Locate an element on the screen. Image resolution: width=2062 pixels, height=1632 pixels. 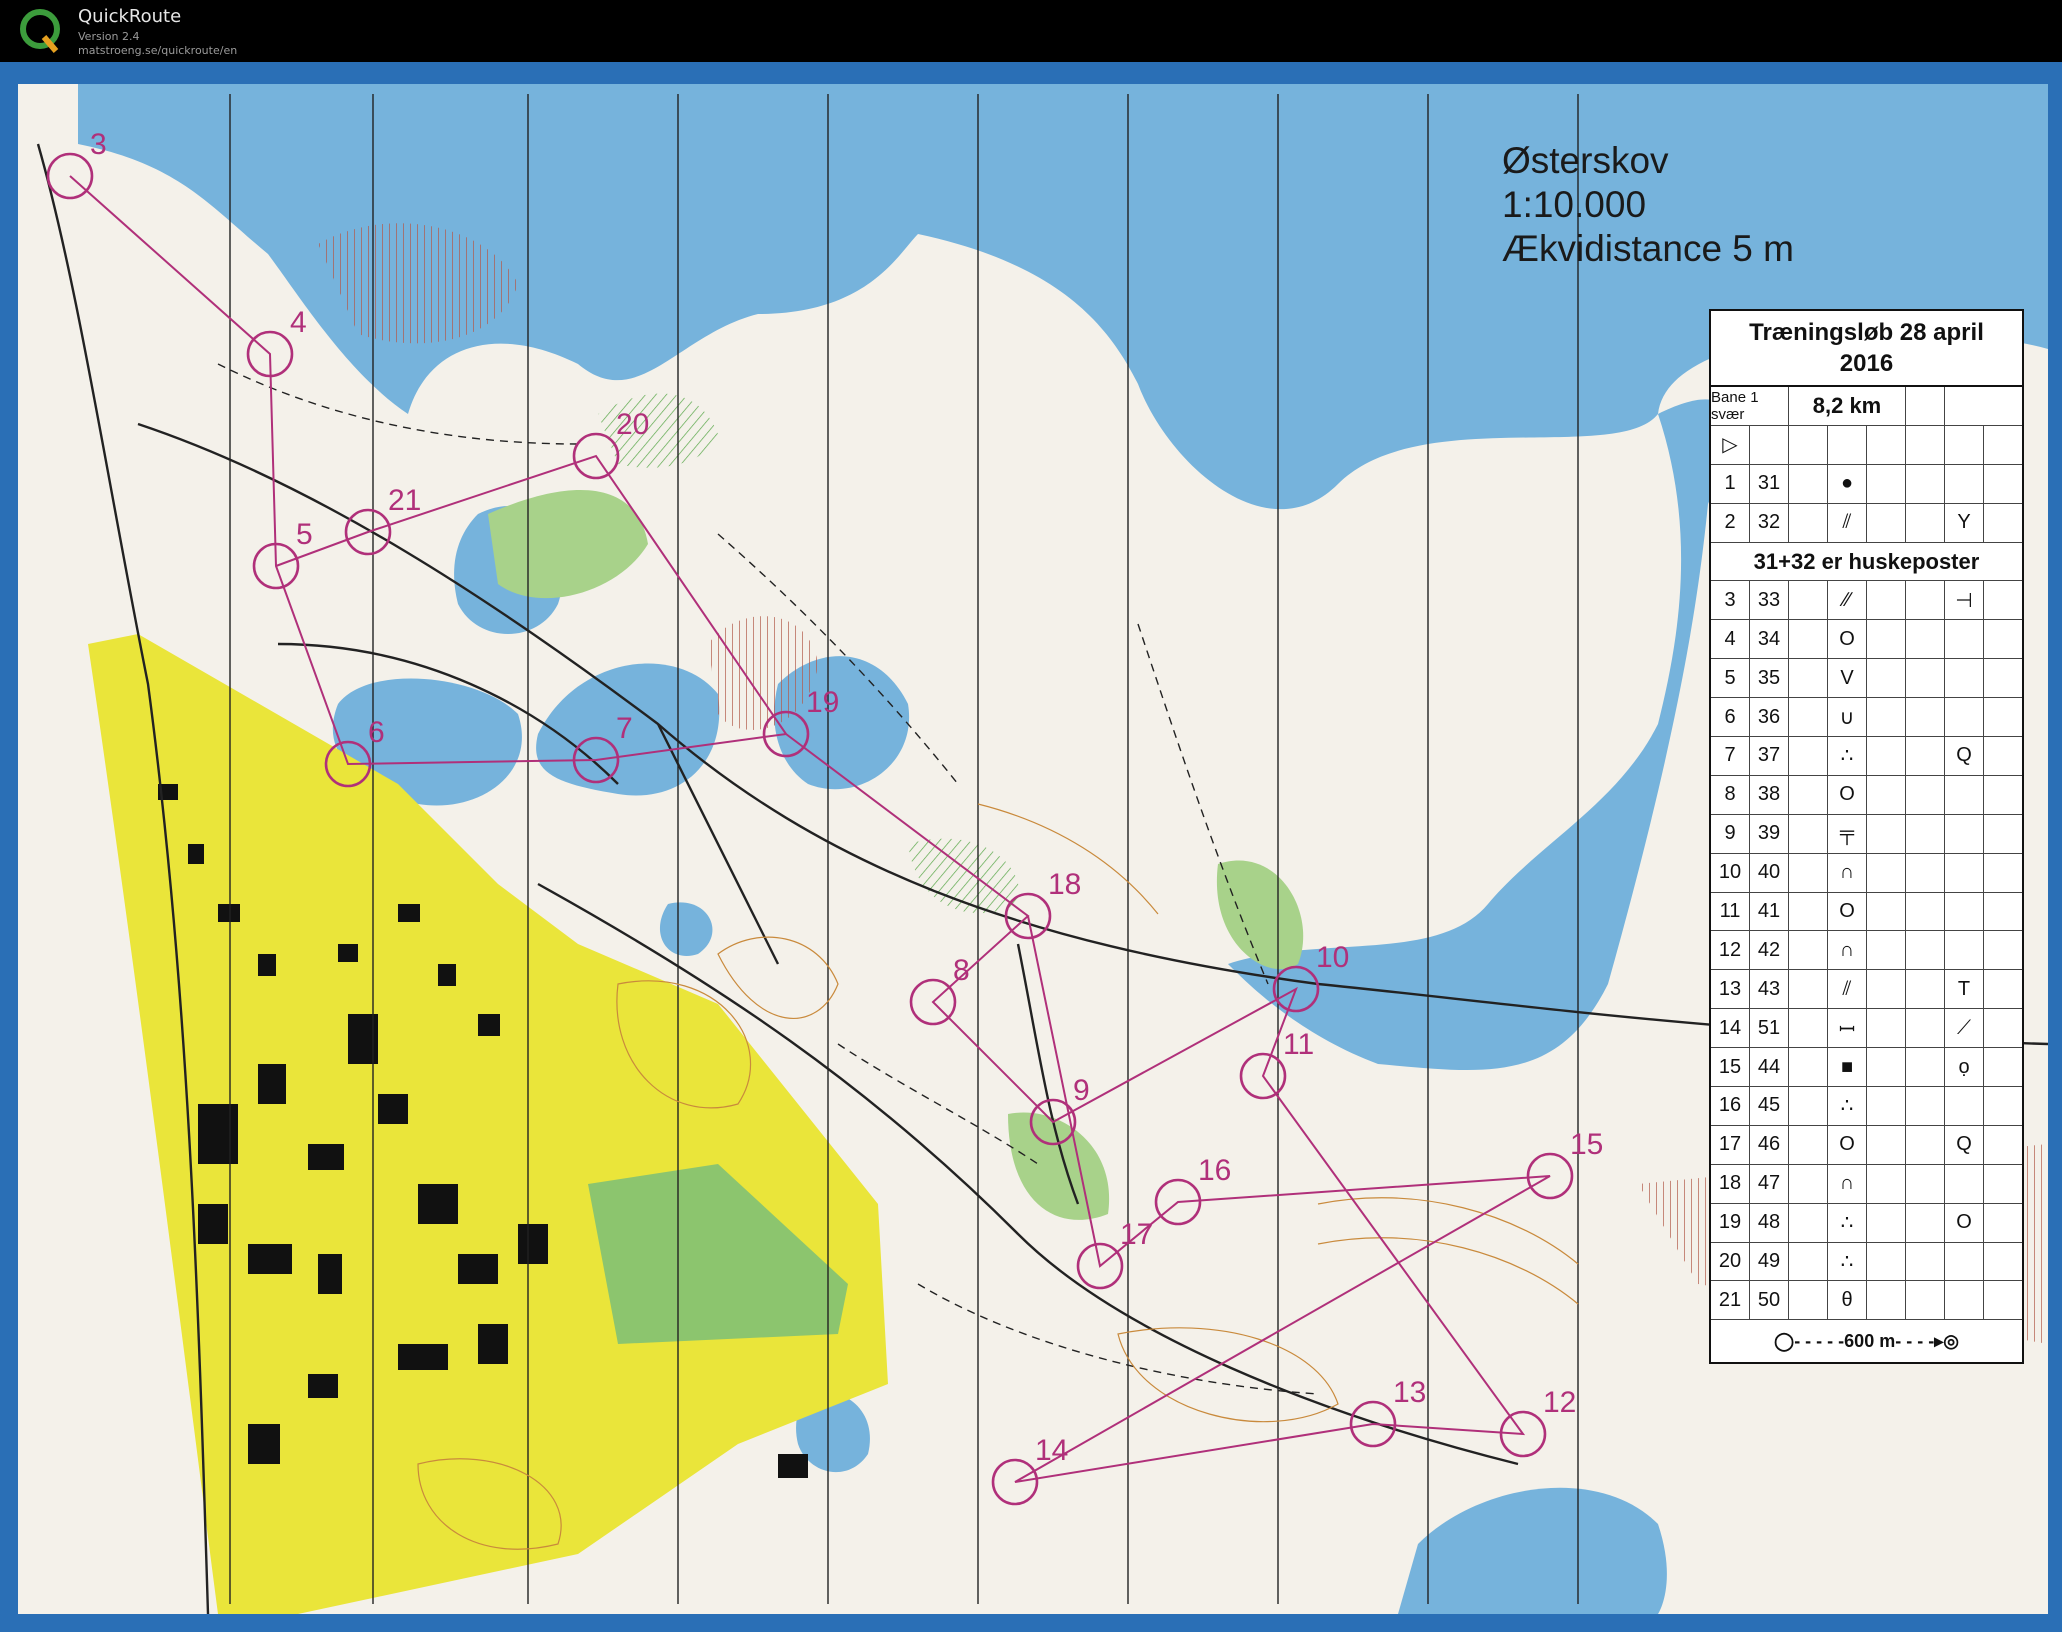
description-row: 3 33 ∕∕ ⊣ is located at coordinates (1866, 601).